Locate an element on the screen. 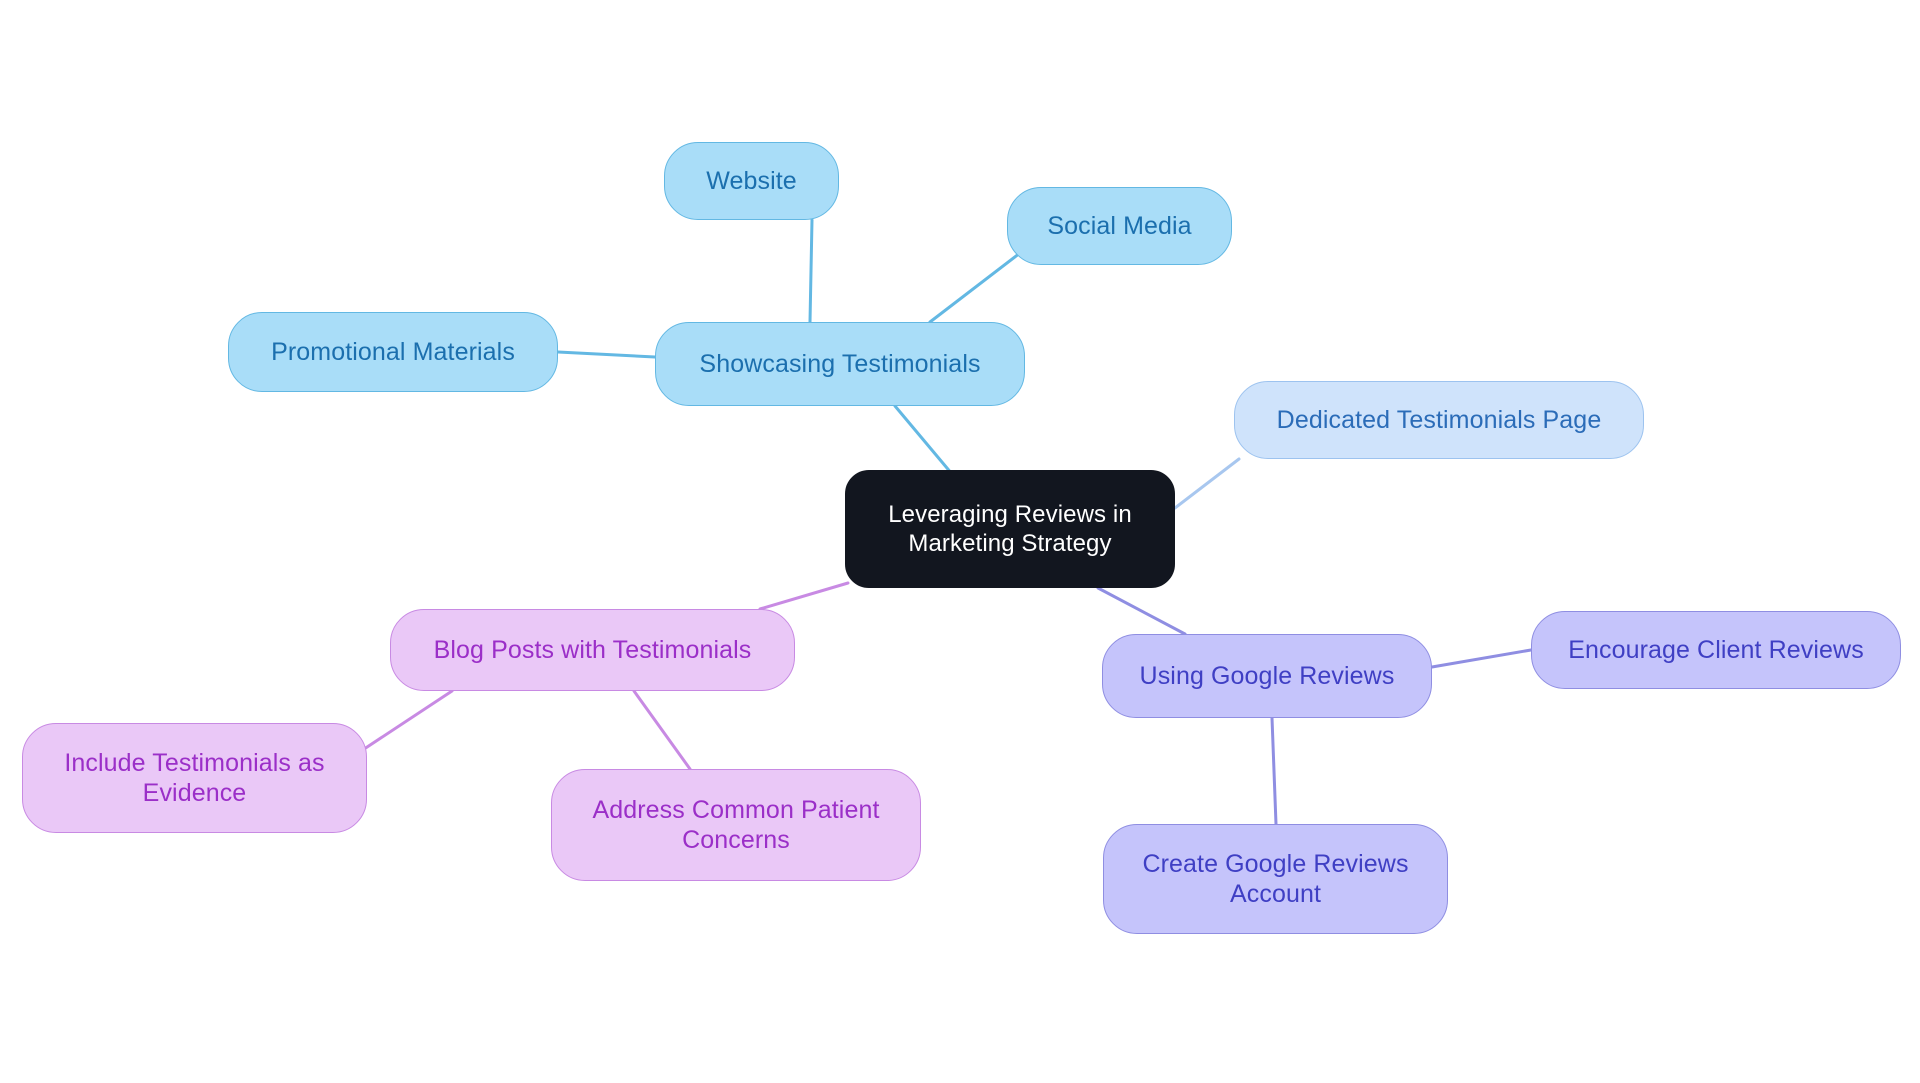 The height and width of the screenshot is (1083, 1920). edge-root-to-blog-posts is located at coordinates (804, 596).